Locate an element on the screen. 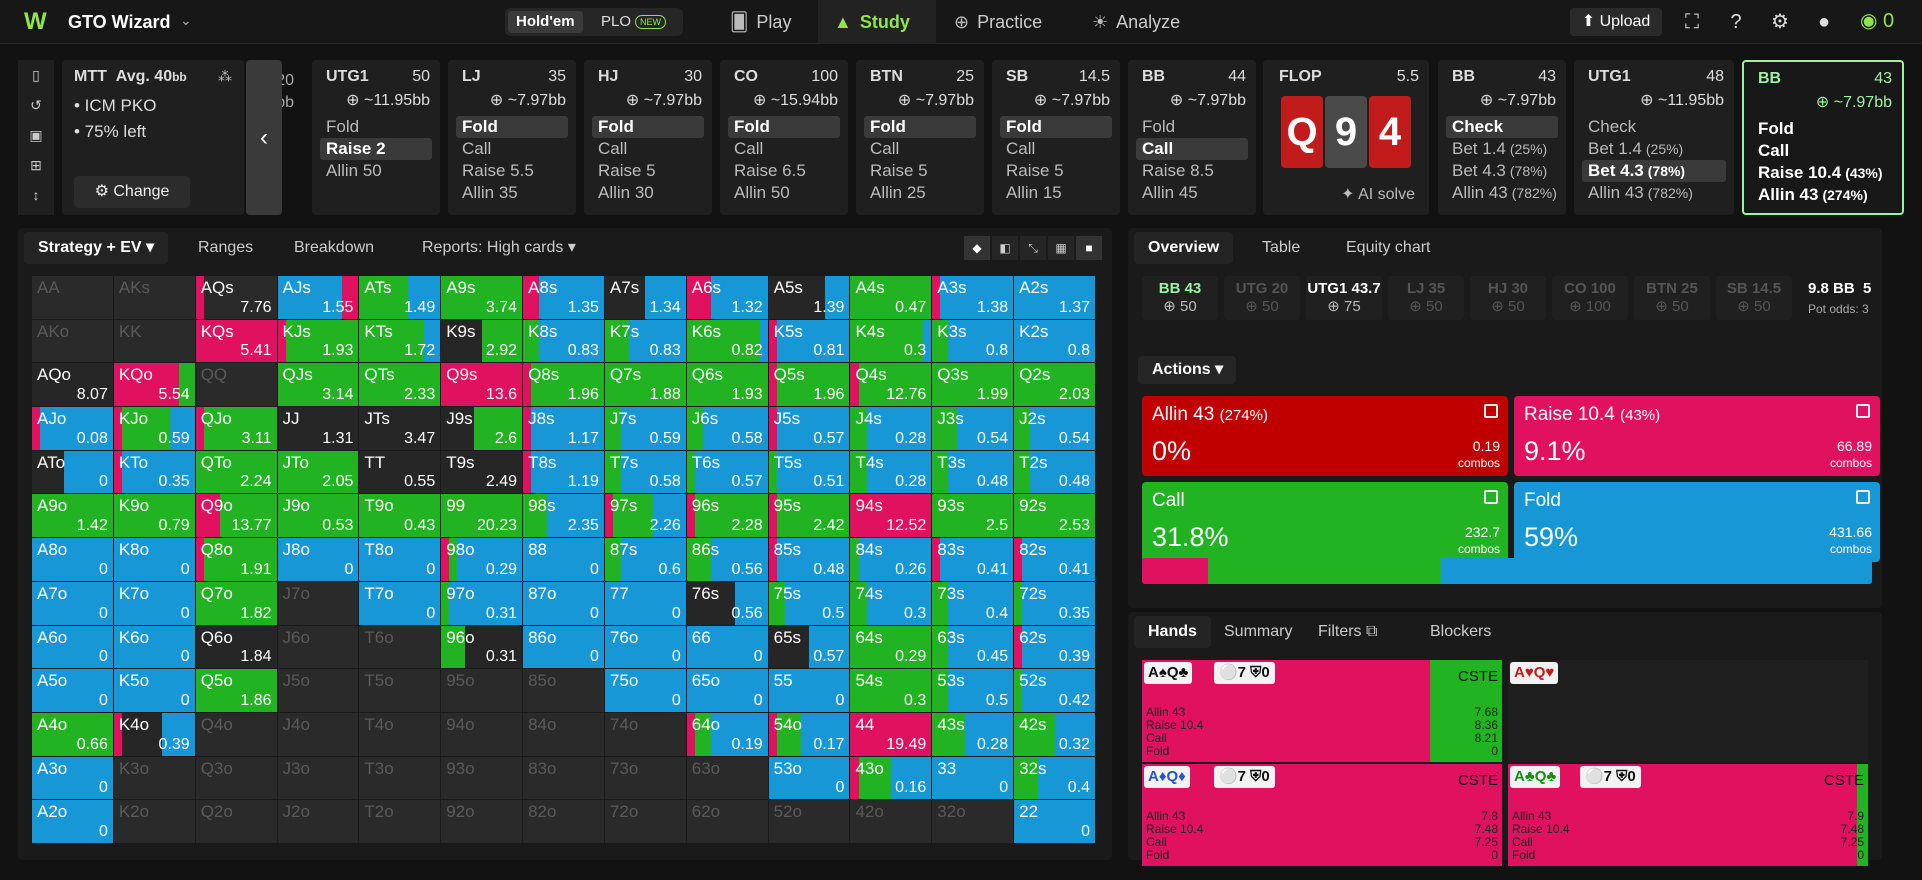 The image size is (1922, 880). player-box: HJ 30 ⊕ 50 is located at coordinates (1508, 298).